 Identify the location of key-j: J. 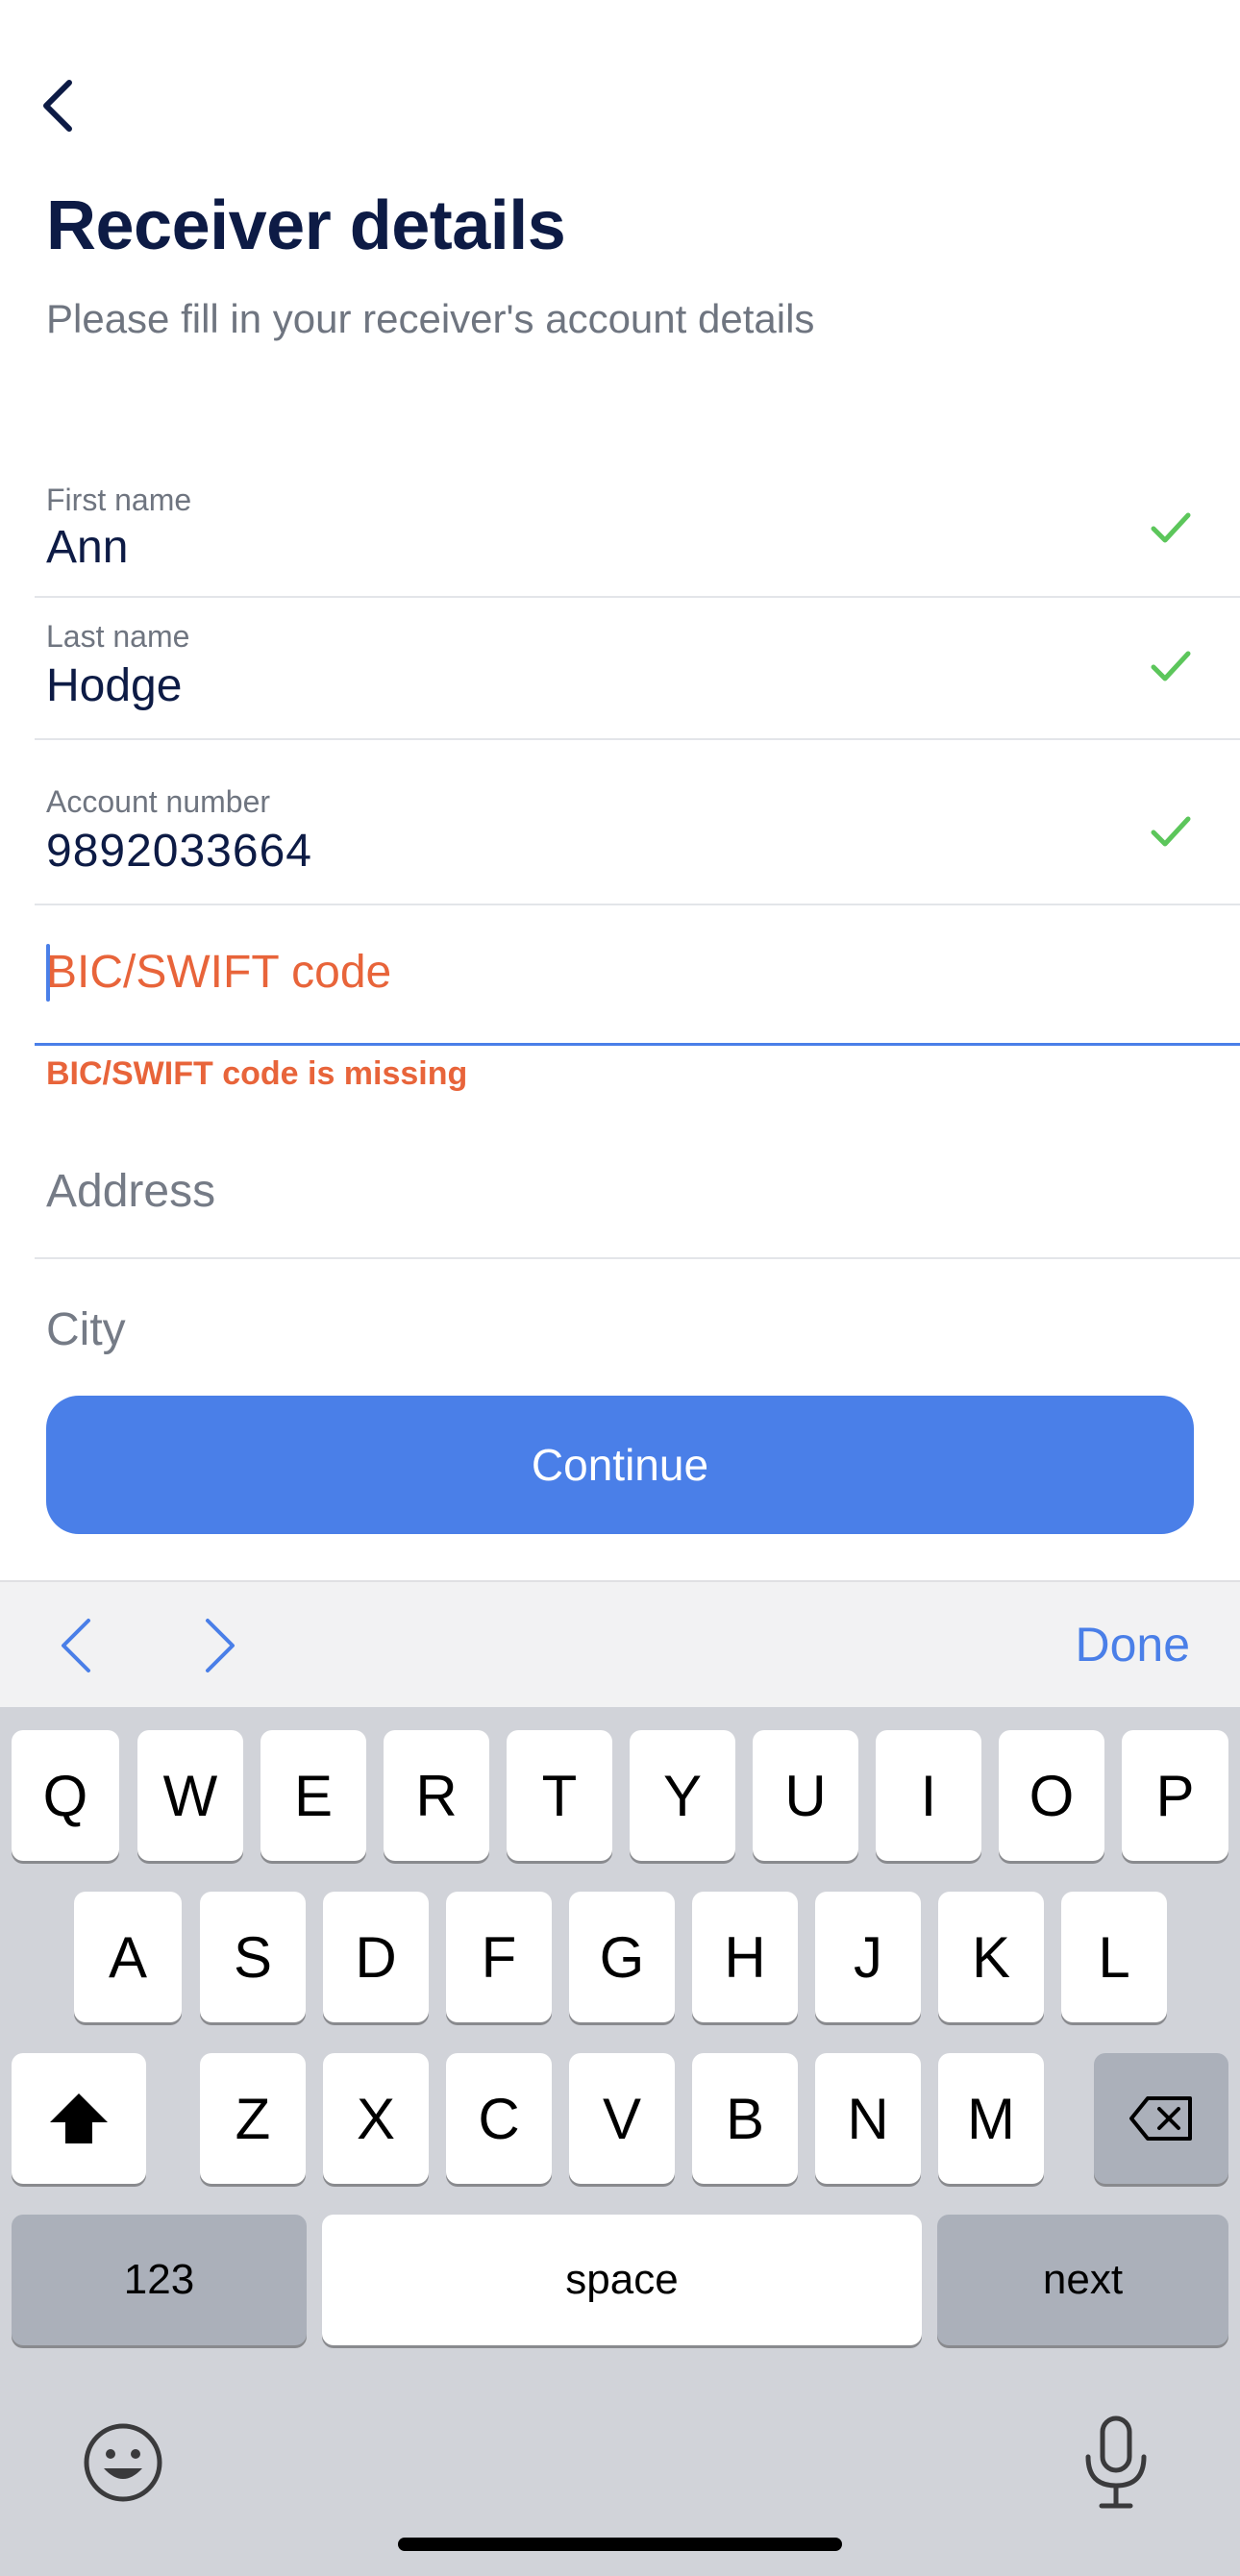
(868, 1957).